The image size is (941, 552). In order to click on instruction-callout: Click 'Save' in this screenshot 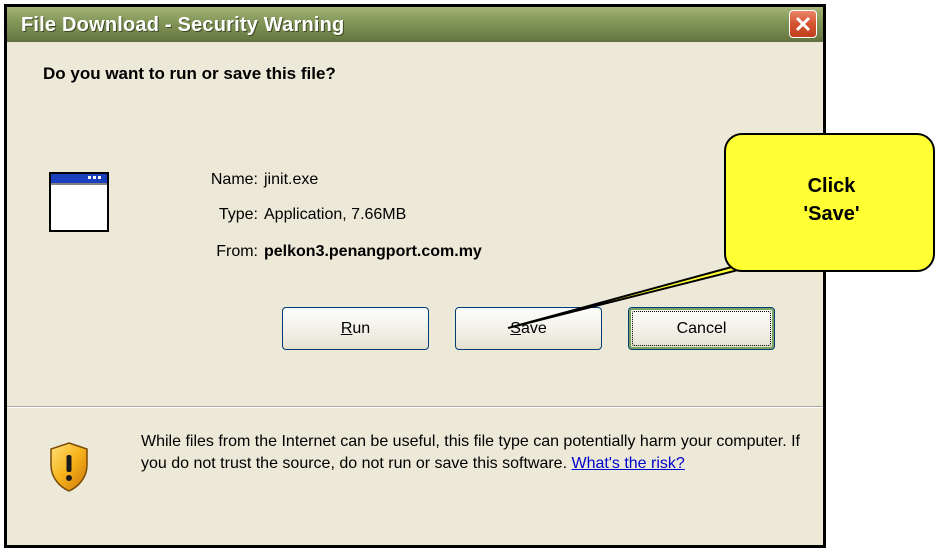, I will do `click(829, 202)`.